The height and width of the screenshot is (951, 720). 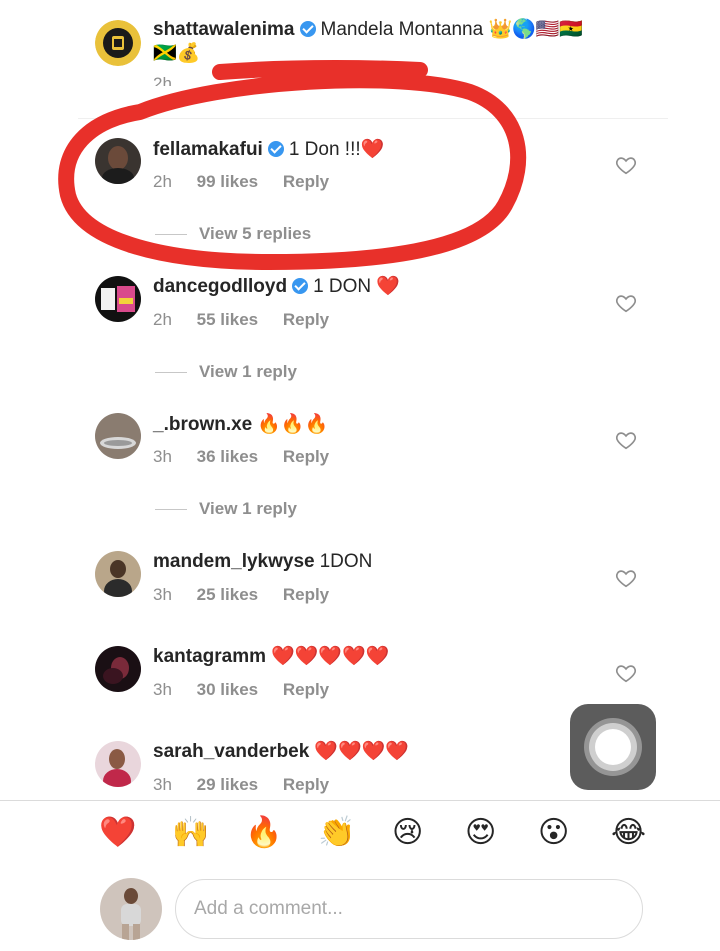 What do you see at coordinates (227, 181) in the screenshot?
I see `likes-count: 99 likes` at bounding box center [227, 181].